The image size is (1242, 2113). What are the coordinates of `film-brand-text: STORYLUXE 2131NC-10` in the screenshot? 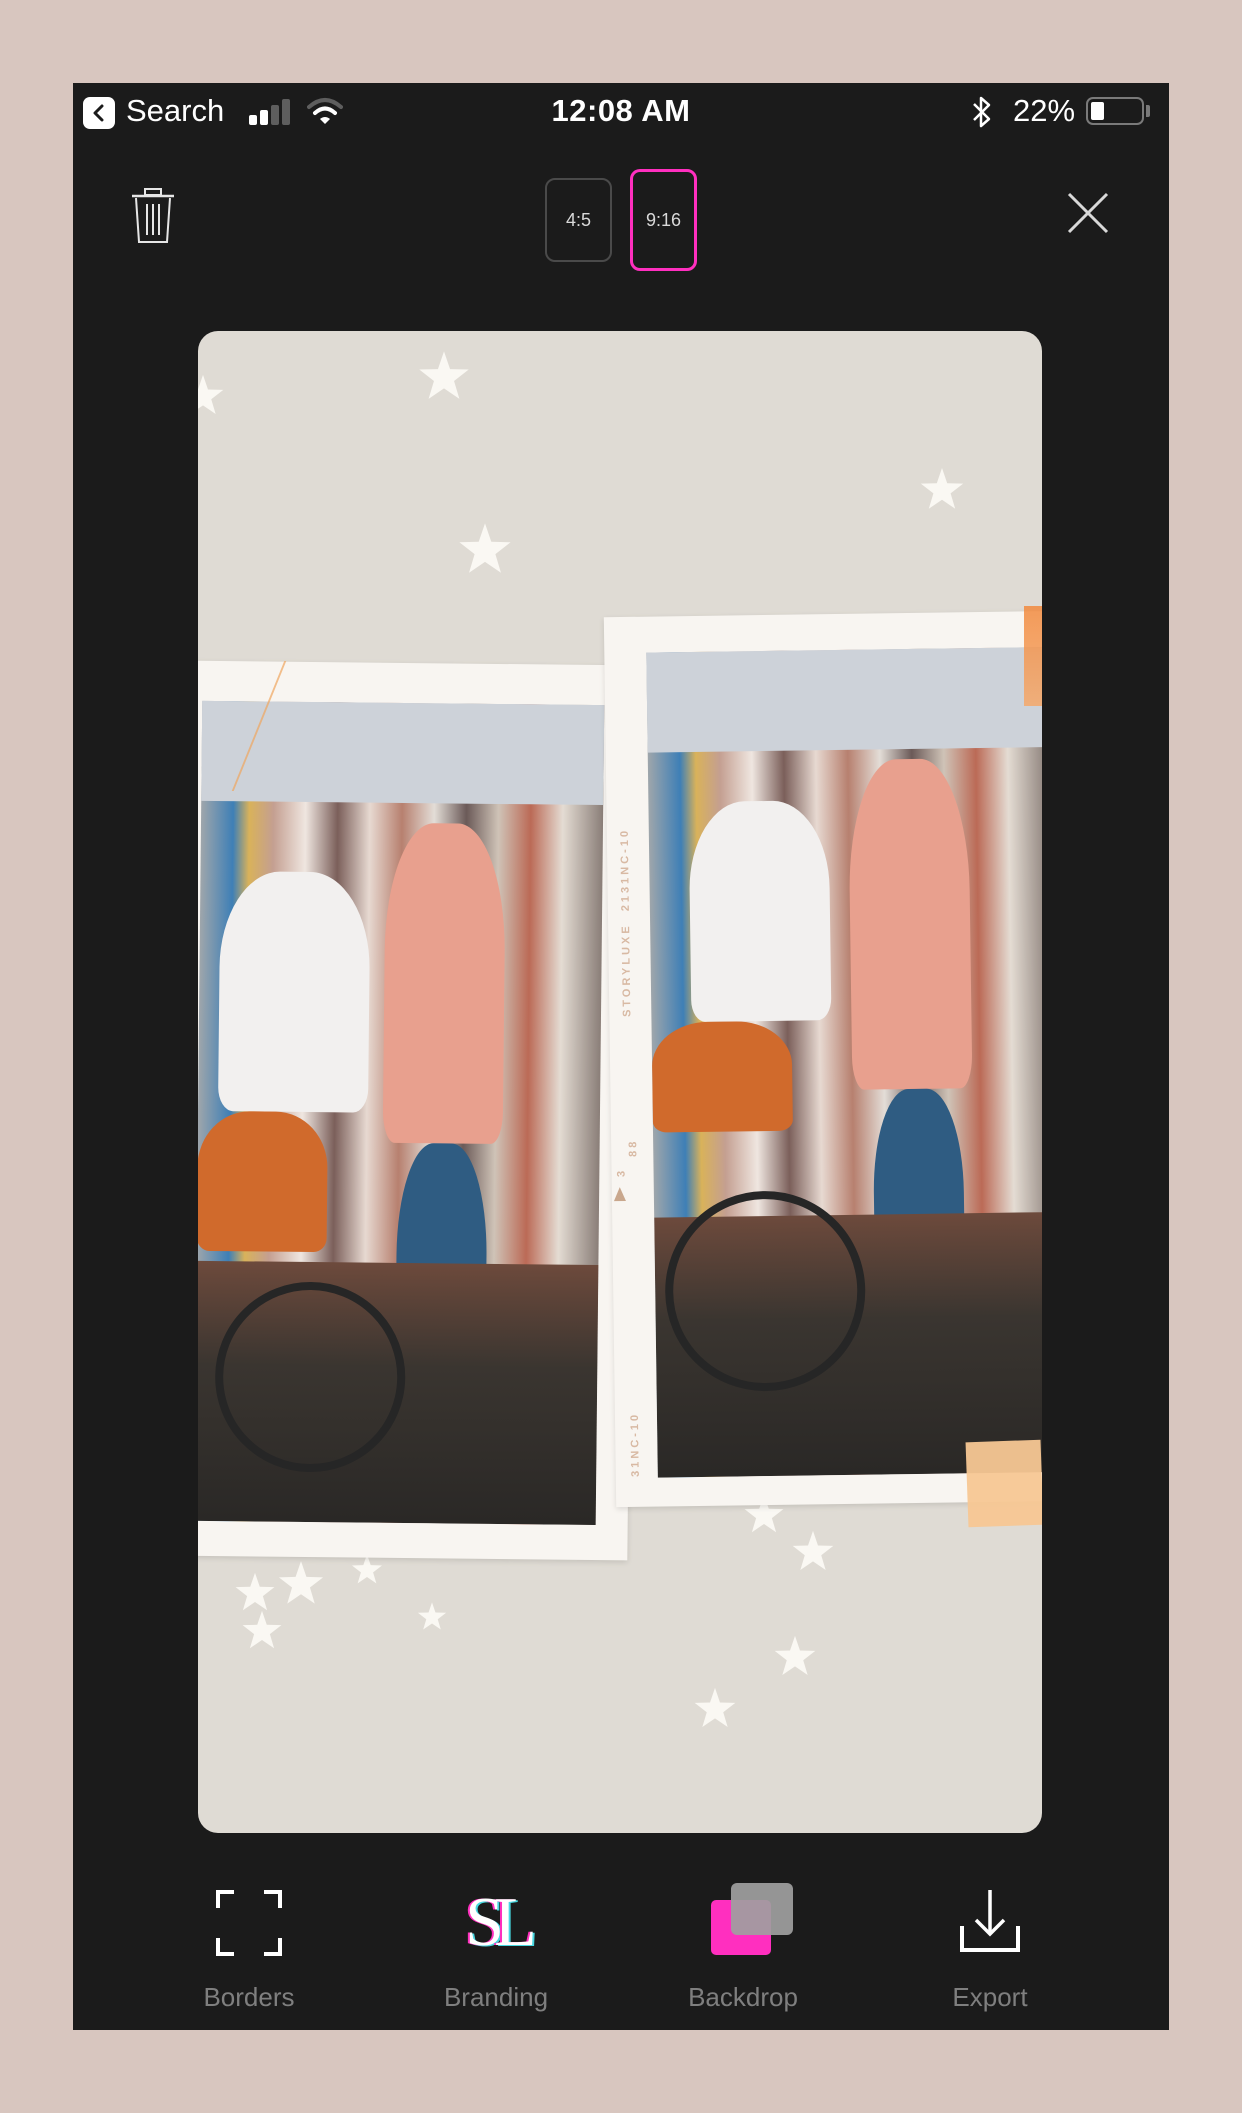 It's located at (626, 922).